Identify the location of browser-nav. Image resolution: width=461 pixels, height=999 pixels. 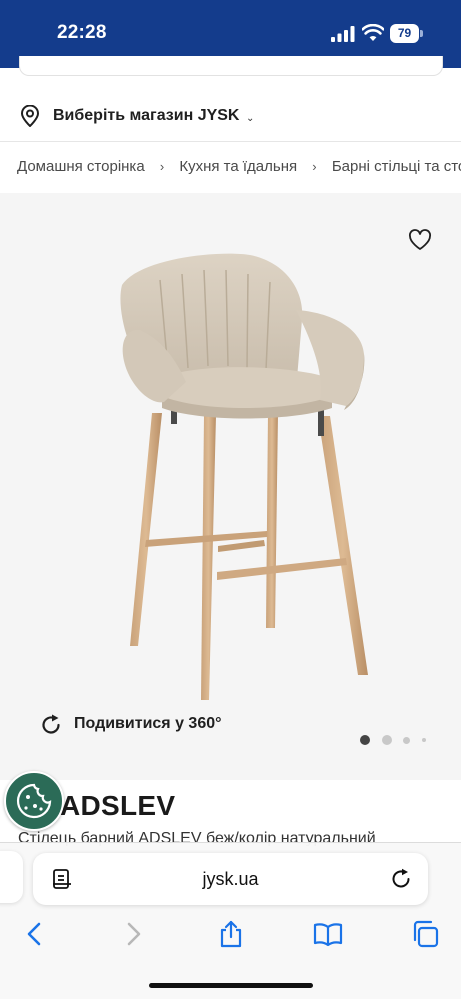
(230, 939).